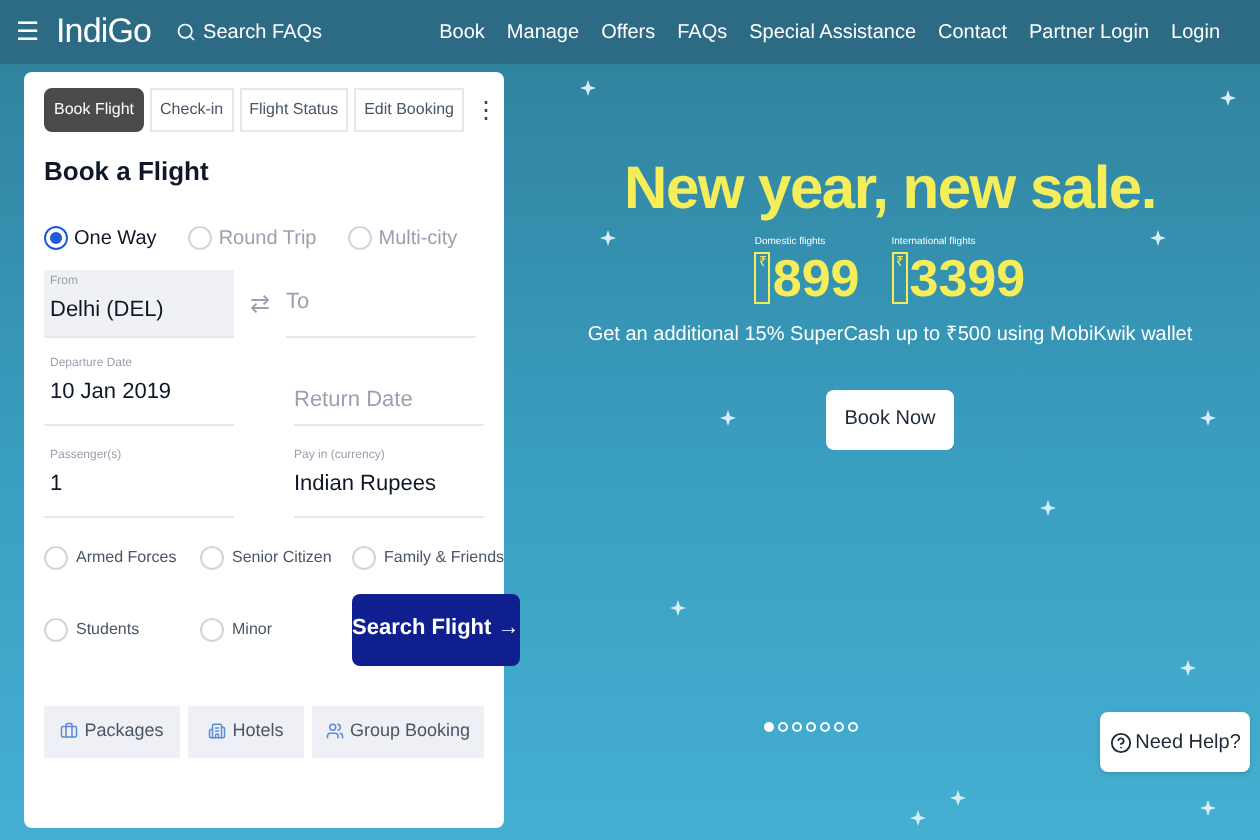 This screenshot has height=840, width=1260. What do you see at coordinates (126, 557) in the screenshot?
I see `radio-label: Armed Forces` at bounding box center [126, 557].